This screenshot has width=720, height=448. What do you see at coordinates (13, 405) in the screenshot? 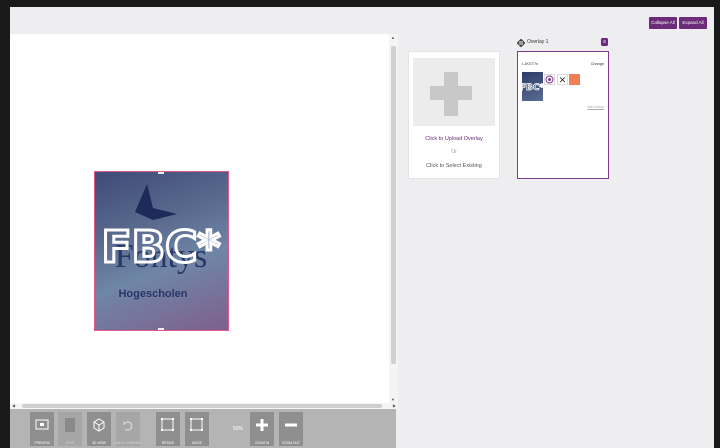
I see `scroll-left-icon: ◀` at bounding box center [13, 405].